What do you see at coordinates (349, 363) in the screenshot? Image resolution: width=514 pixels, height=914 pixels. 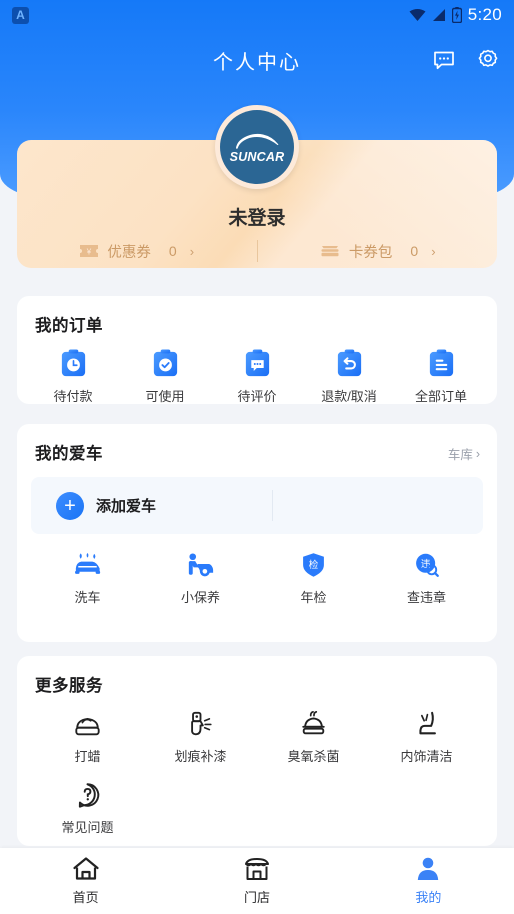 I see `clipboard-refund-icon` at bounding box center [349, 363].